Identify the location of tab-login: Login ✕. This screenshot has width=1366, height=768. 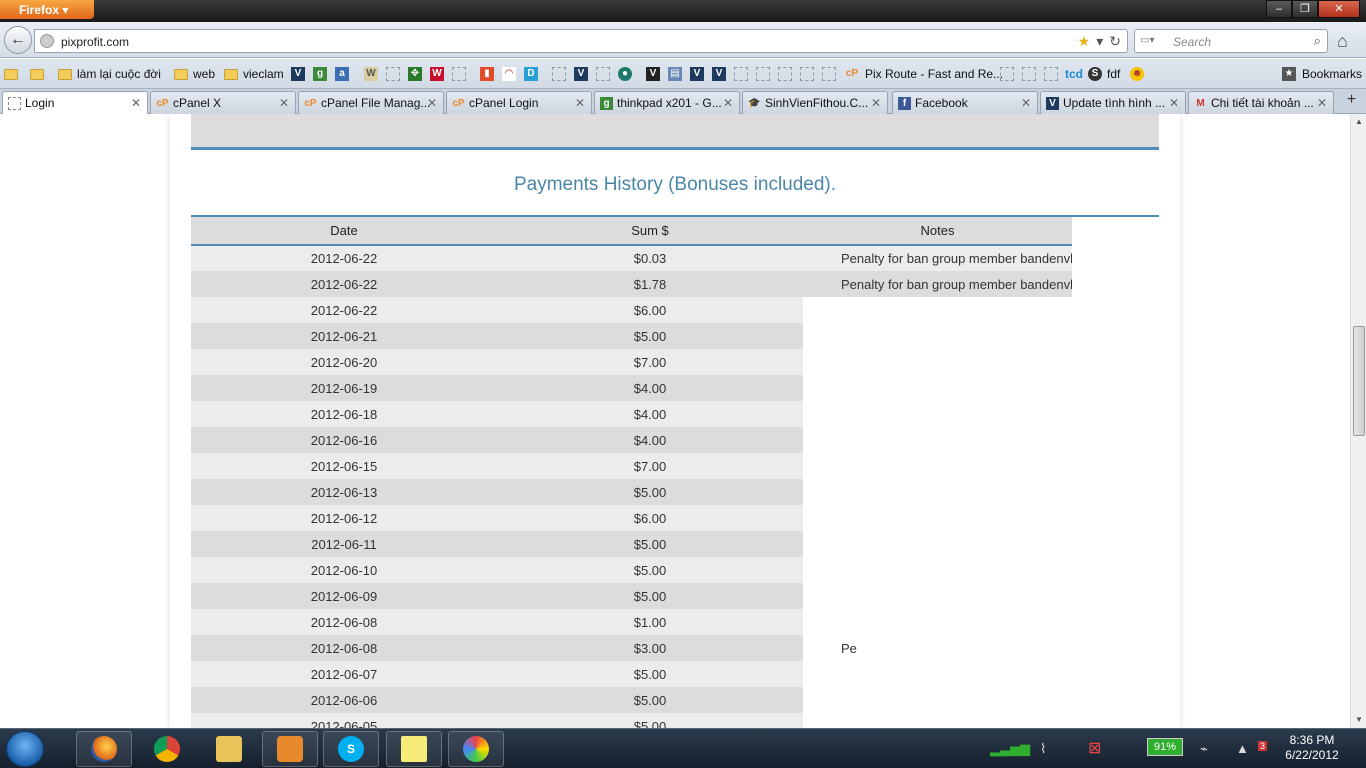
(75, 102).